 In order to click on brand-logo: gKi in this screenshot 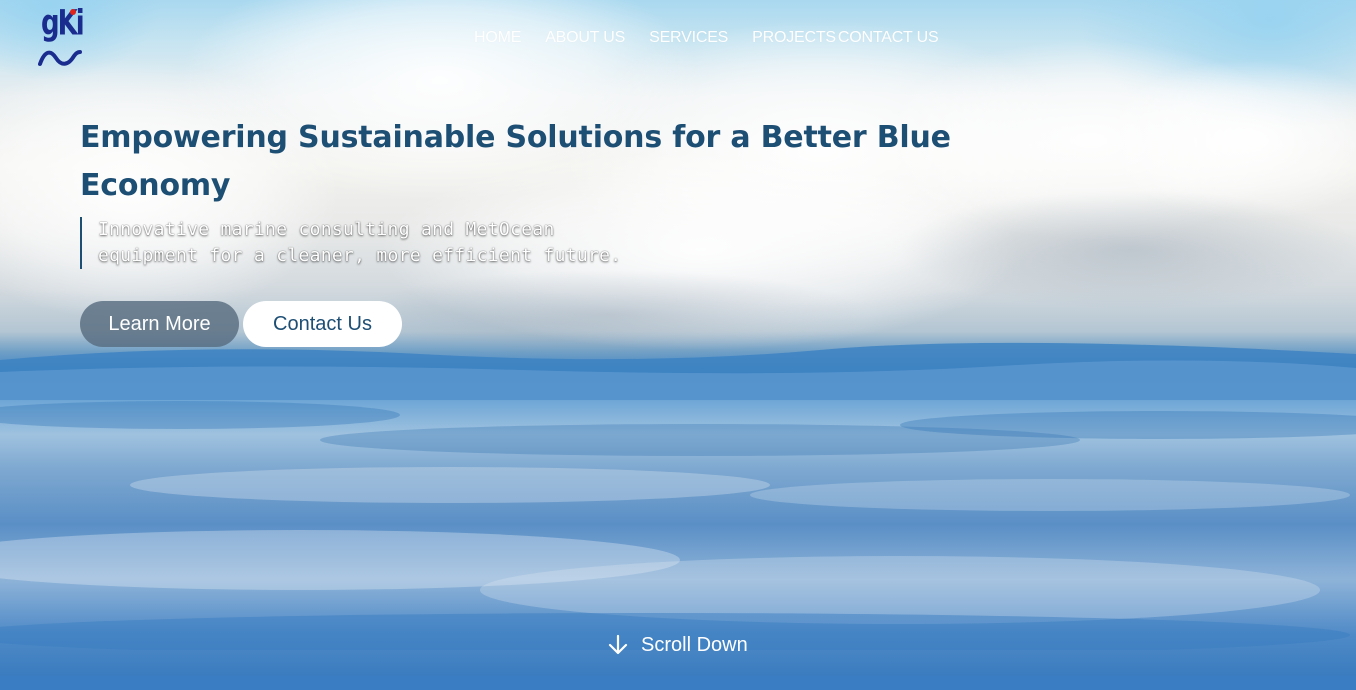, I will do `click(61, 36)`.